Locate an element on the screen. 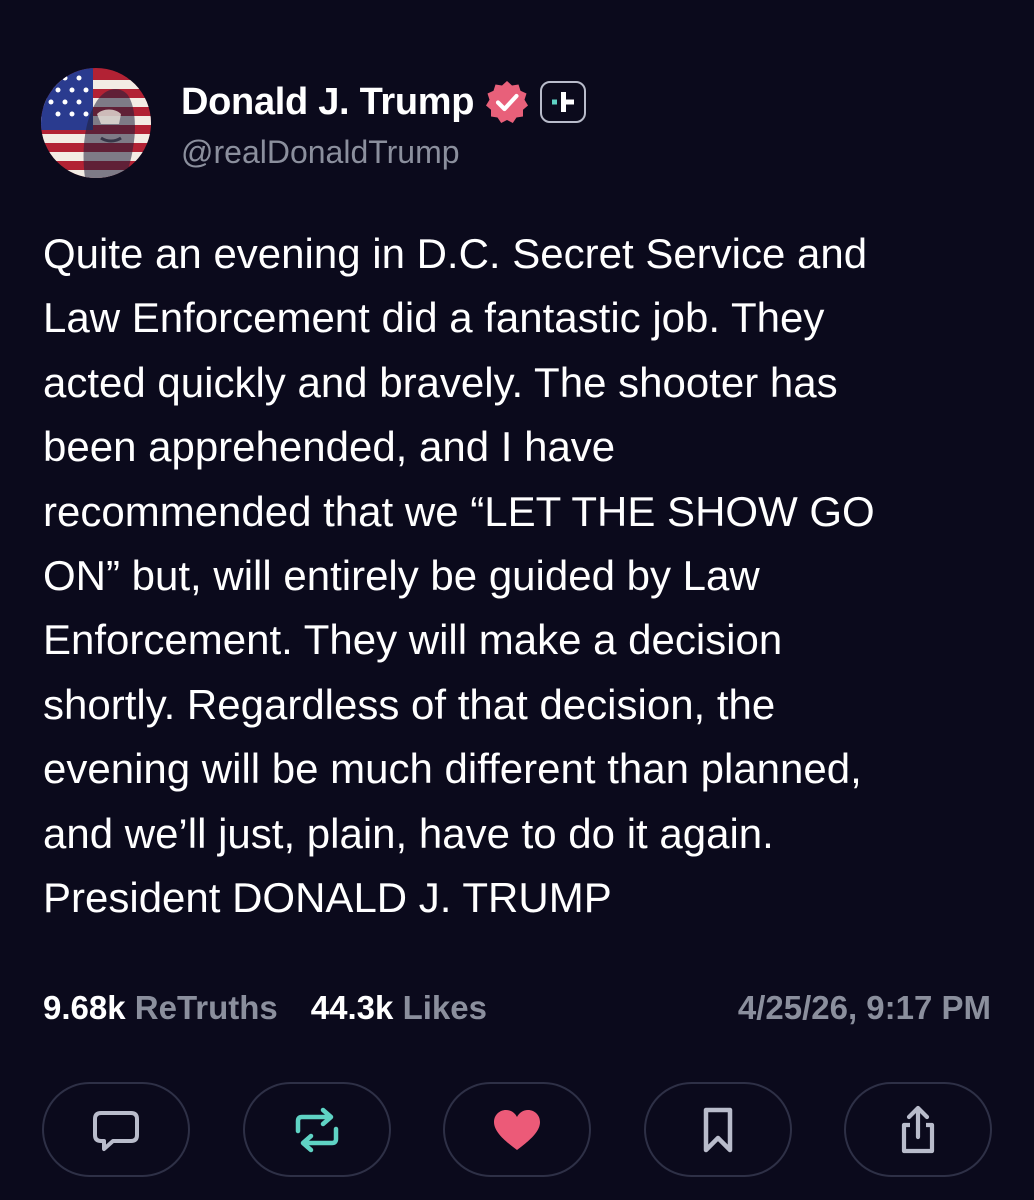 The height and width of the screenshot is (1200, 1034). likes-count: 44.3k is located at coordinates (352, 1007).